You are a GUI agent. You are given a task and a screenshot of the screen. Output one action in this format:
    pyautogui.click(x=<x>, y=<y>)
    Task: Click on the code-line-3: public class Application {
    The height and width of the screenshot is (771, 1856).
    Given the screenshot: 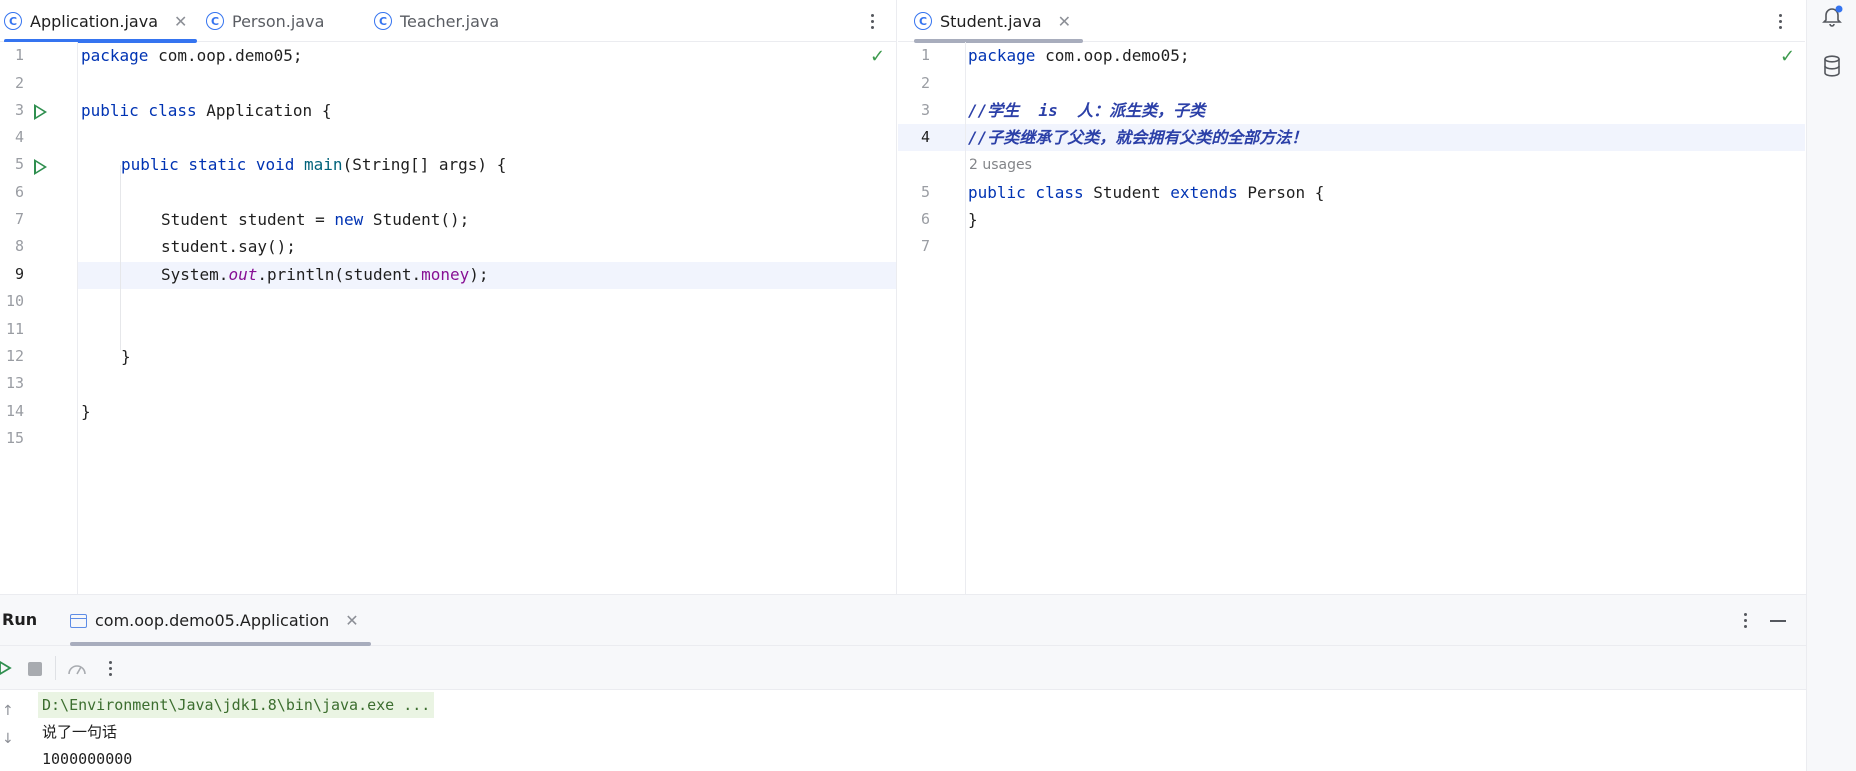 What is the action you would take?
    pyautogui.click(x=206, y=110)
    